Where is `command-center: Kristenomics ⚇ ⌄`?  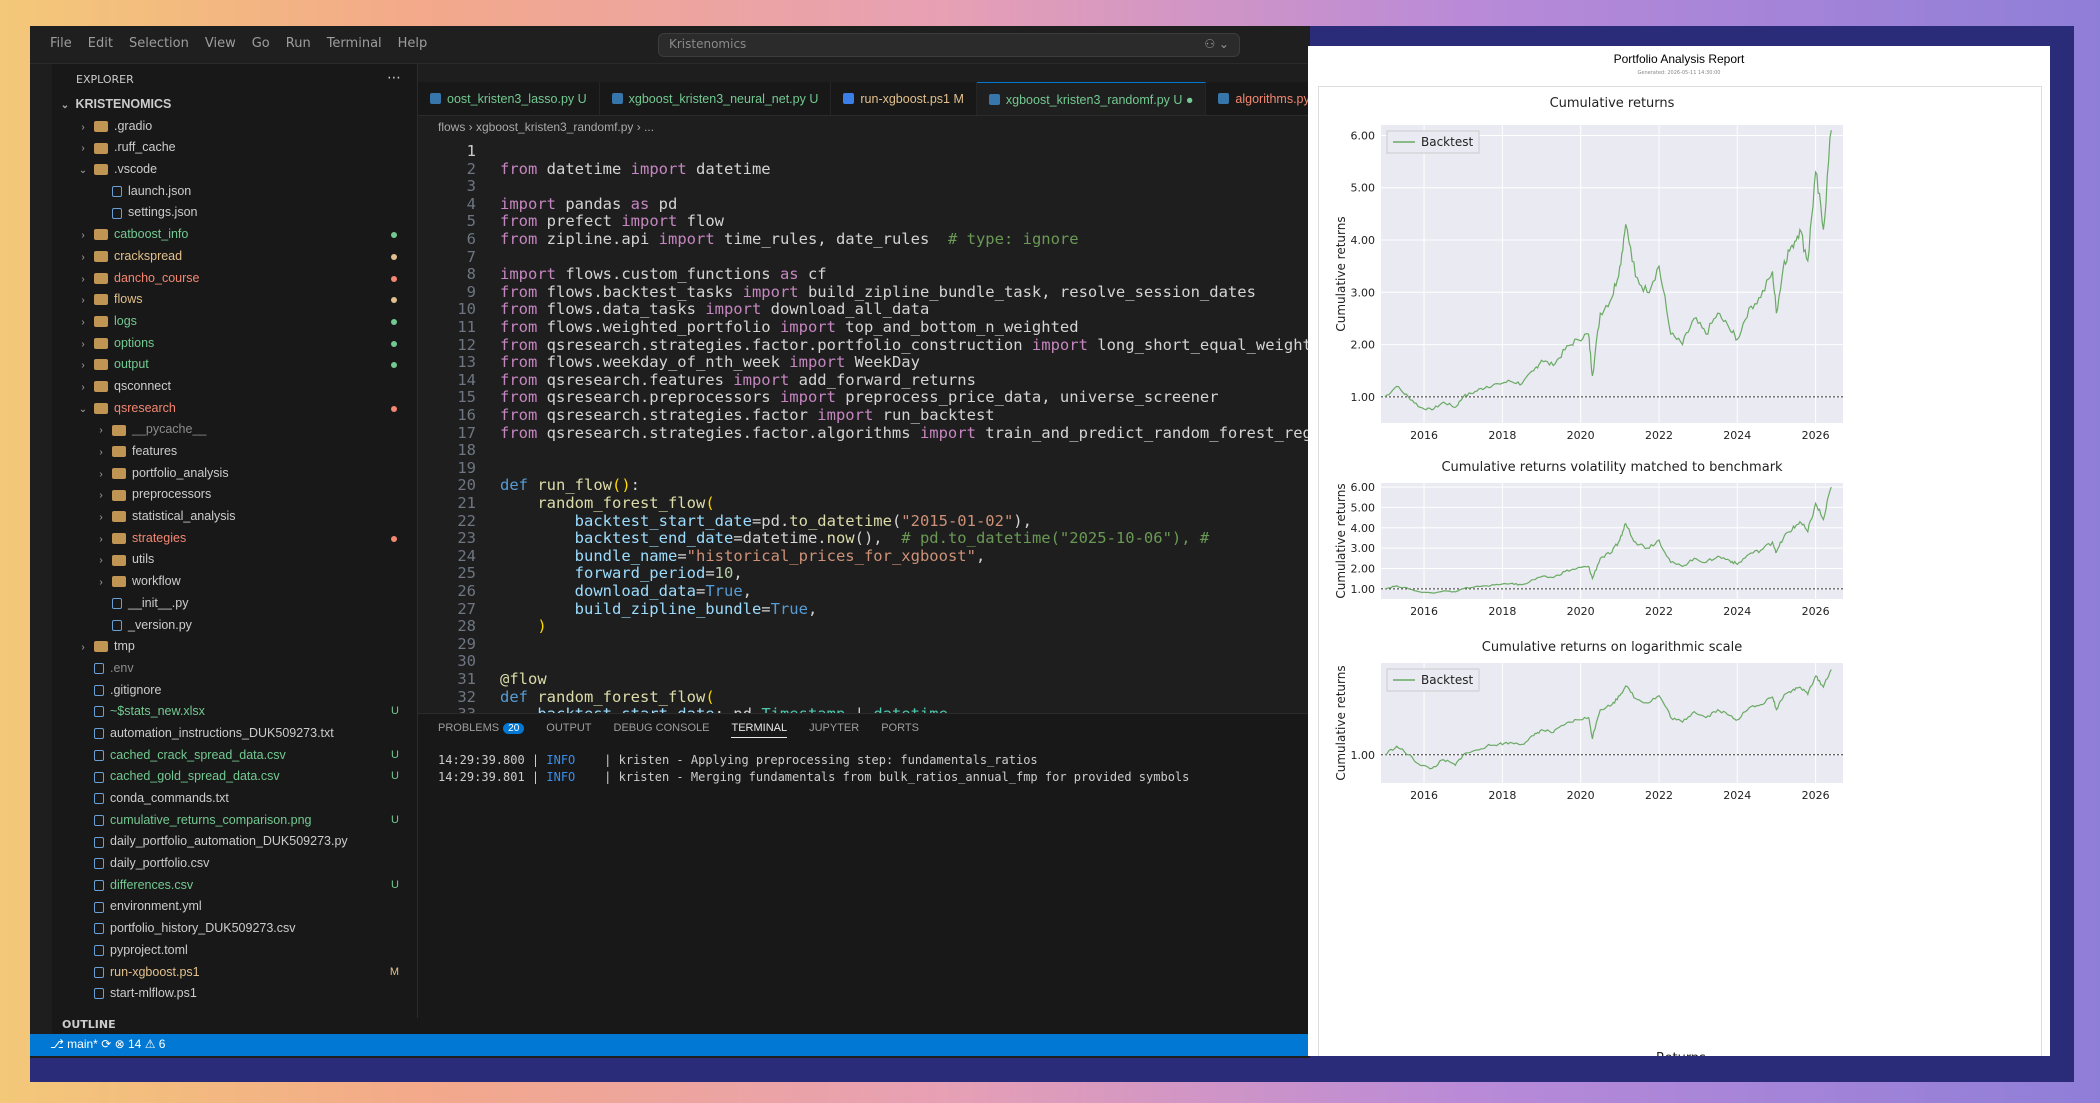
command-center: Kristenomics ⚇ ⌄ is located at coordinates (949, 45).